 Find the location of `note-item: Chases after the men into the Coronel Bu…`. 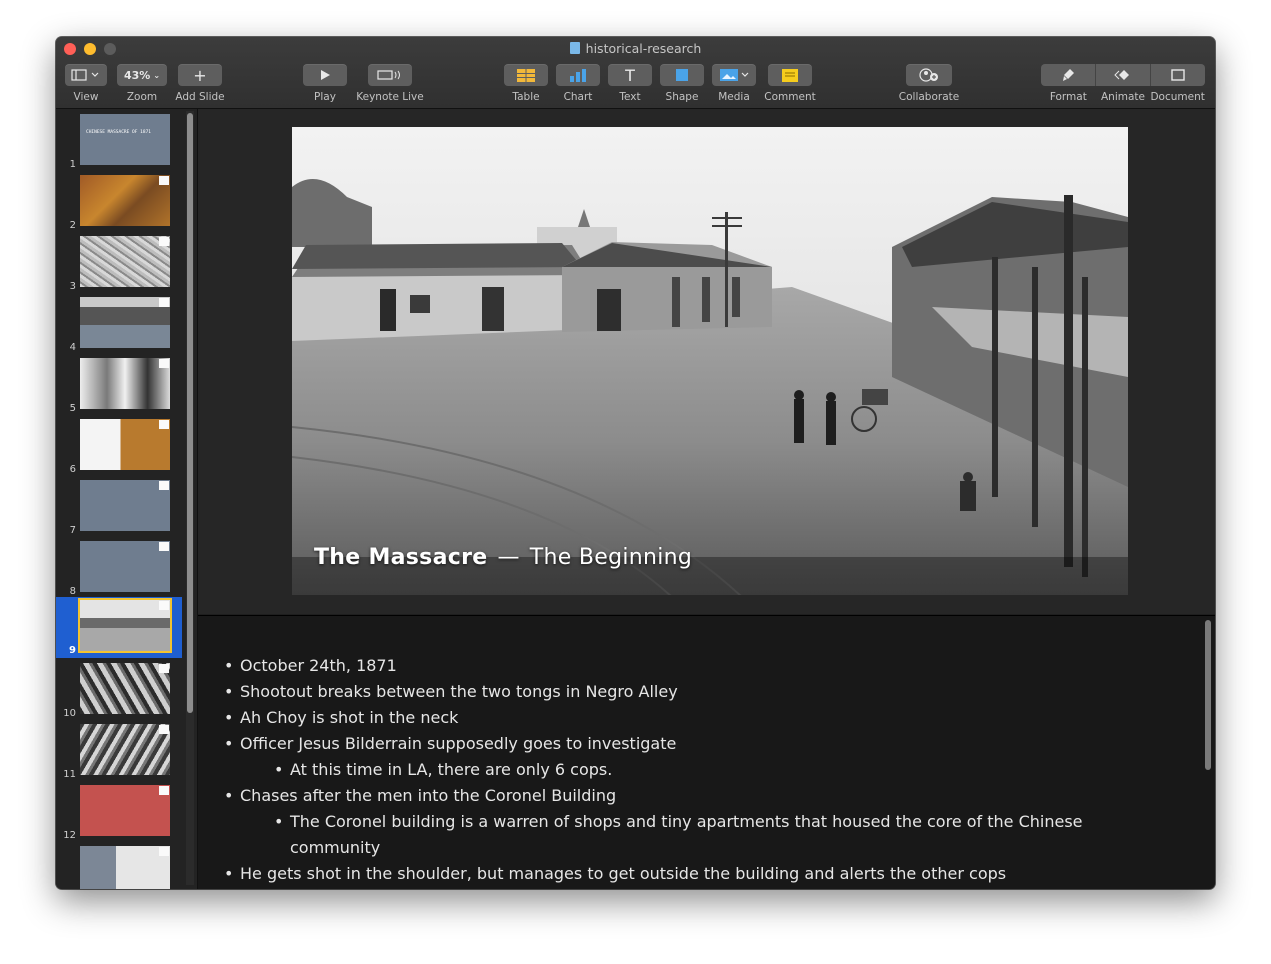

note-item: Chases after the men into the Coronel Bu… is located at coordinates (674, 796).